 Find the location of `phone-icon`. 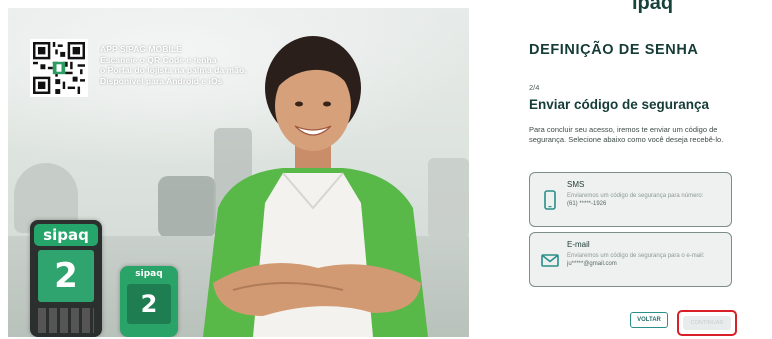

phone-icon is located at coordinates (550, 200).